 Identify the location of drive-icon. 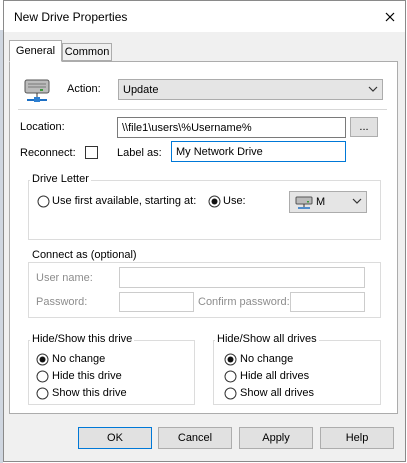
(304, 202).